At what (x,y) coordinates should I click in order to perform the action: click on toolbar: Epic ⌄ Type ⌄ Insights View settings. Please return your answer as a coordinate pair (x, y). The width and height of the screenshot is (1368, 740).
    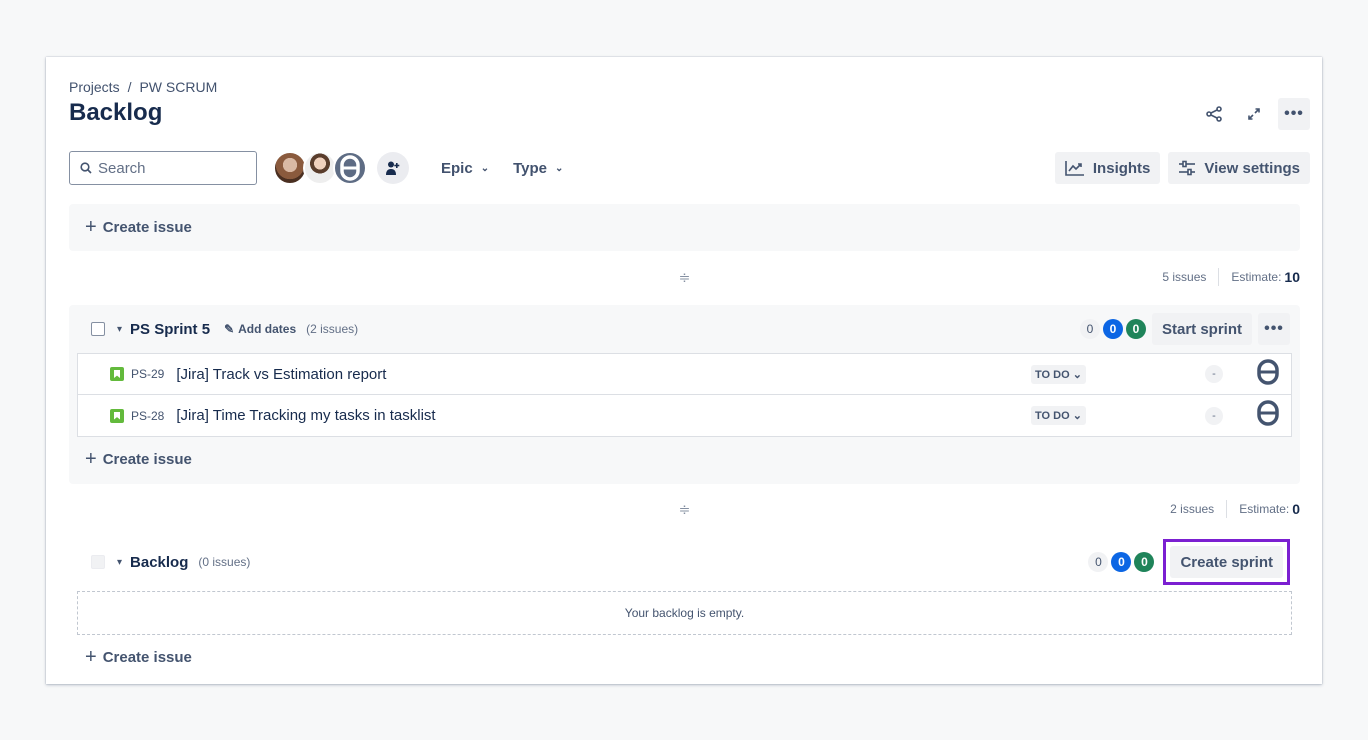
    Looking at the image, I should click on (689, 168).